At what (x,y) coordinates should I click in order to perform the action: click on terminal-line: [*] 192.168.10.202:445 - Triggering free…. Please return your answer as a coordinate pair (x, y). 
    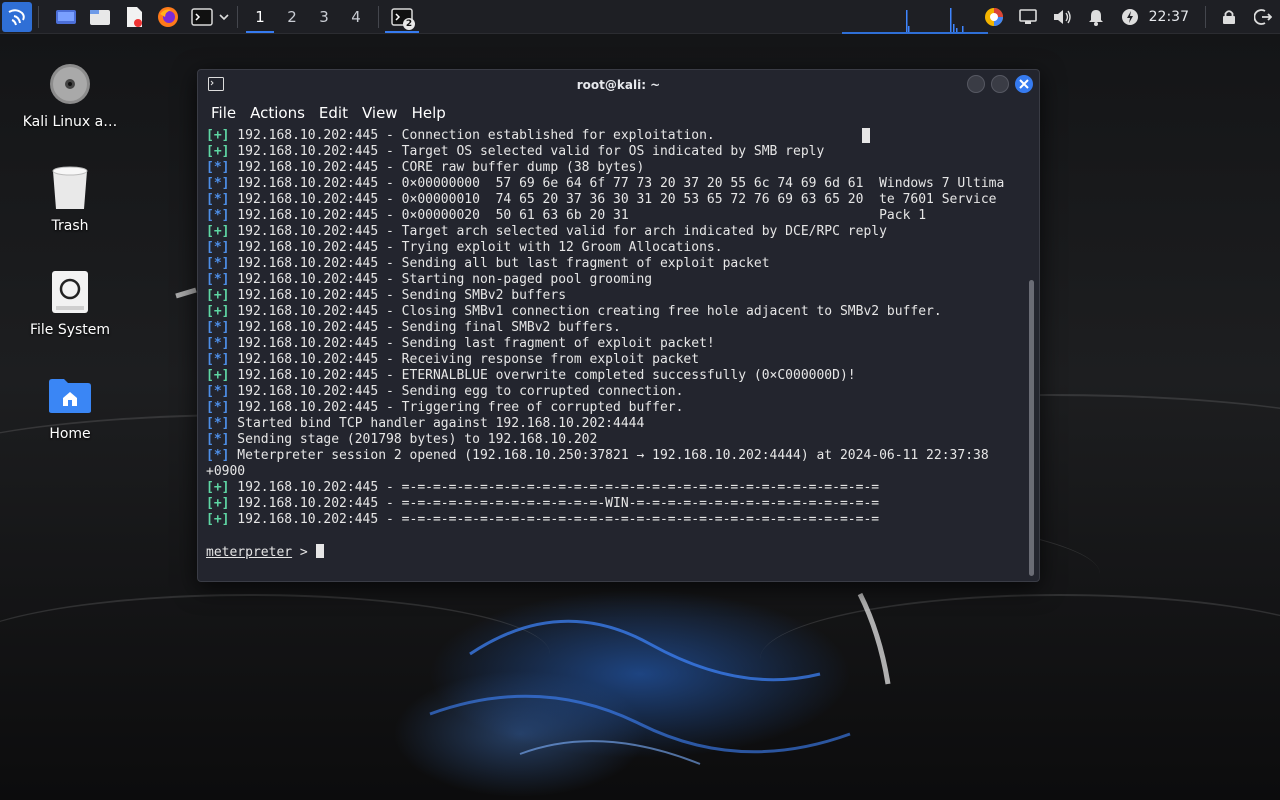
    Looking at the image, I should click on (614, 408).